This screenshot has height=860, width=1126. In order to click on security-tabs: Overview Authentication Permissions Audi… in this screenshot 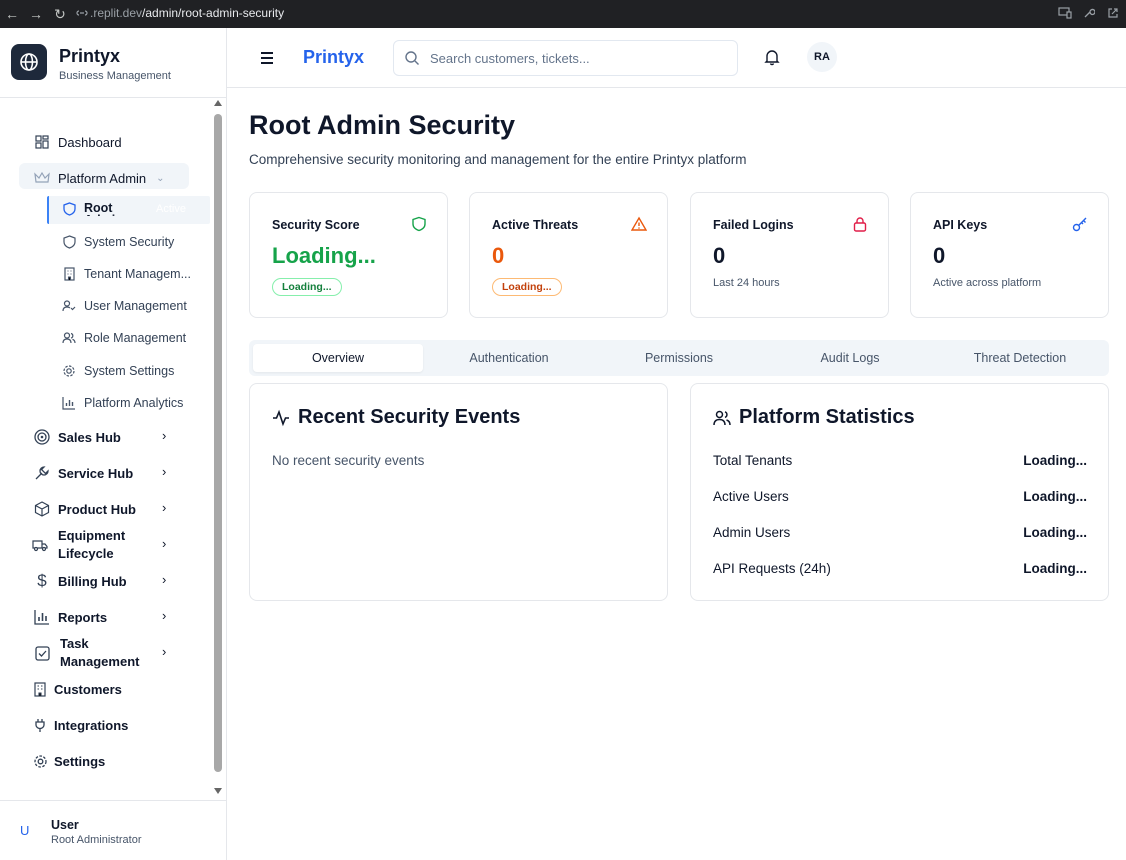, I will do `click(679, 358)`.